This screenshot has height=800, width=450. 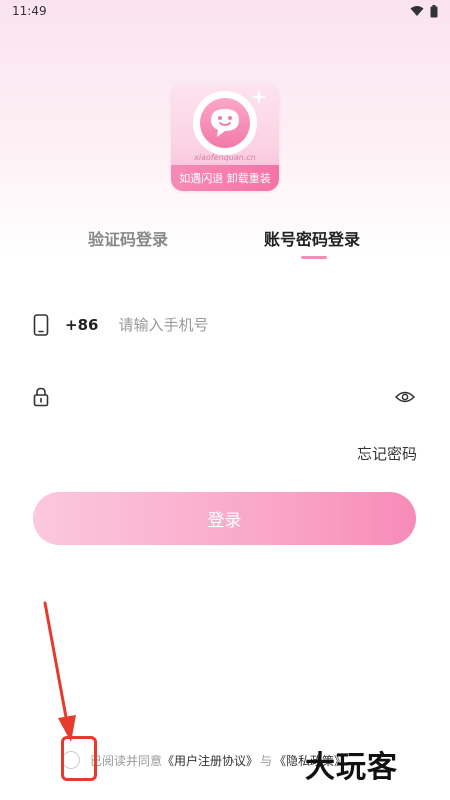 What do you see at coordinates (225, 178) in the screenshot?
I see `logo-slogan: 如遇闪退 卸载重装` at bounding box center [225, 178].